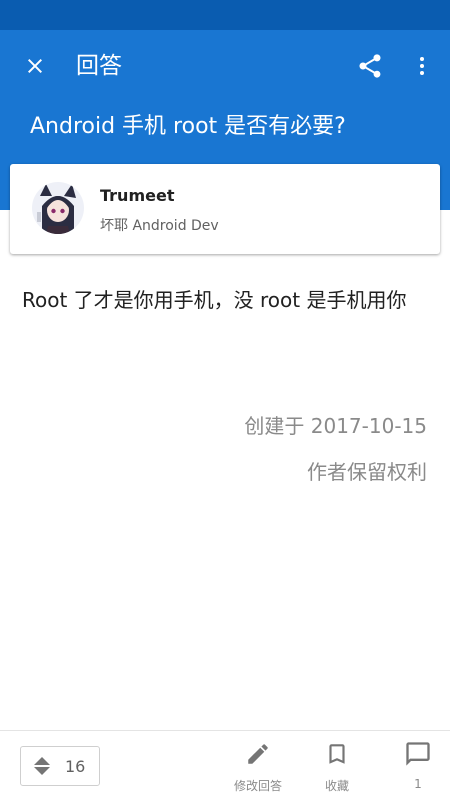 Image resolution: width=450 pixels, height=800 pixels. Describe the element at coordinates (416, 767) in the screenshot. I see `comment-button: 1` at that location.